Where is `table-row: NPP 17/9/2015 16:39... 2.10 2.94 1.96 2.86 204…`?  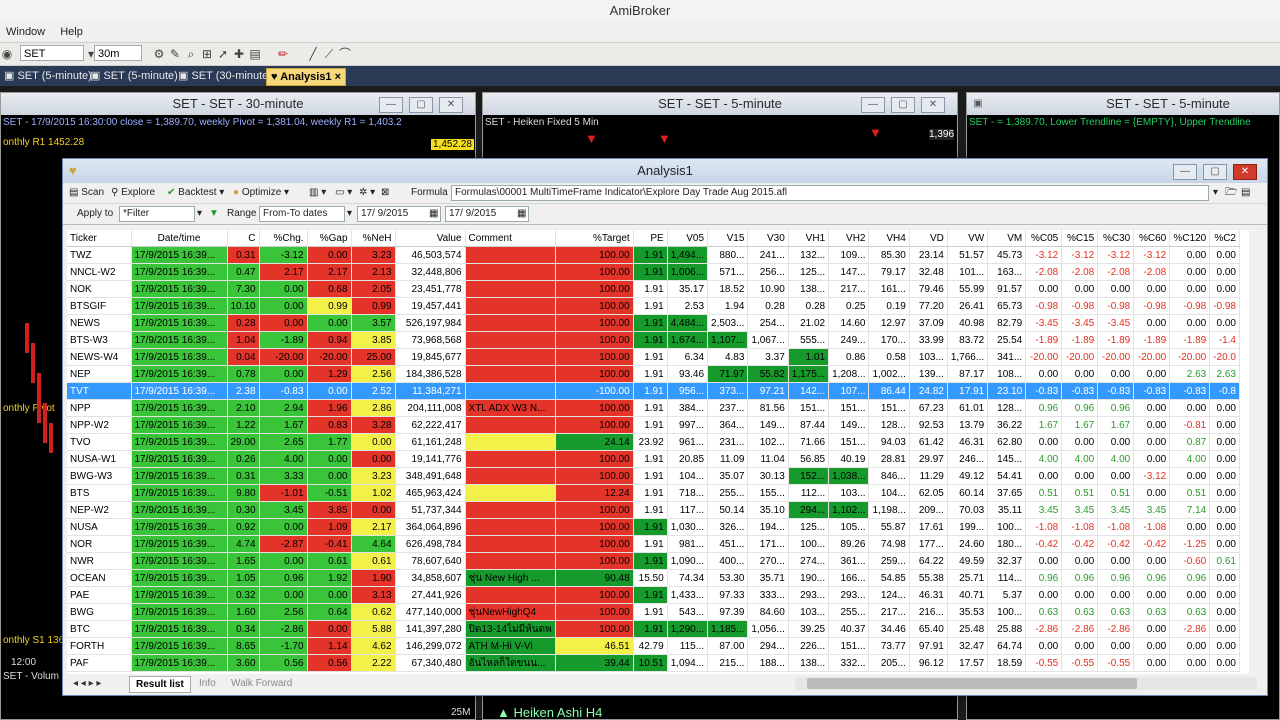
table-row: NPP 17/9/2015 16:39... 2.10 2.94 1.96 2.86 204… is located at coordinates (653, 408).